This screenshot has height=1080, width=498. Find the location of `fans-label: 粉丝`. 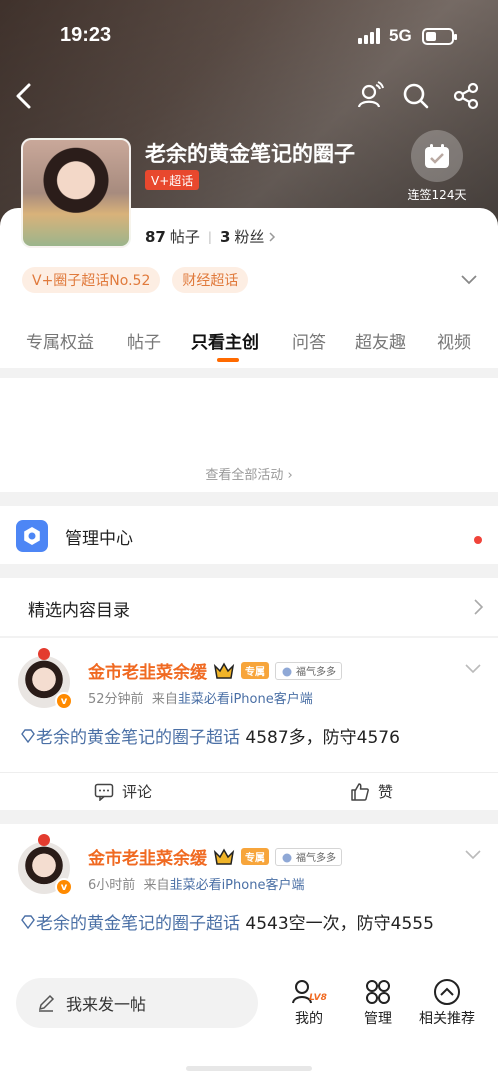

fans-label: 粉丝 is located at coordinates (249, 236).